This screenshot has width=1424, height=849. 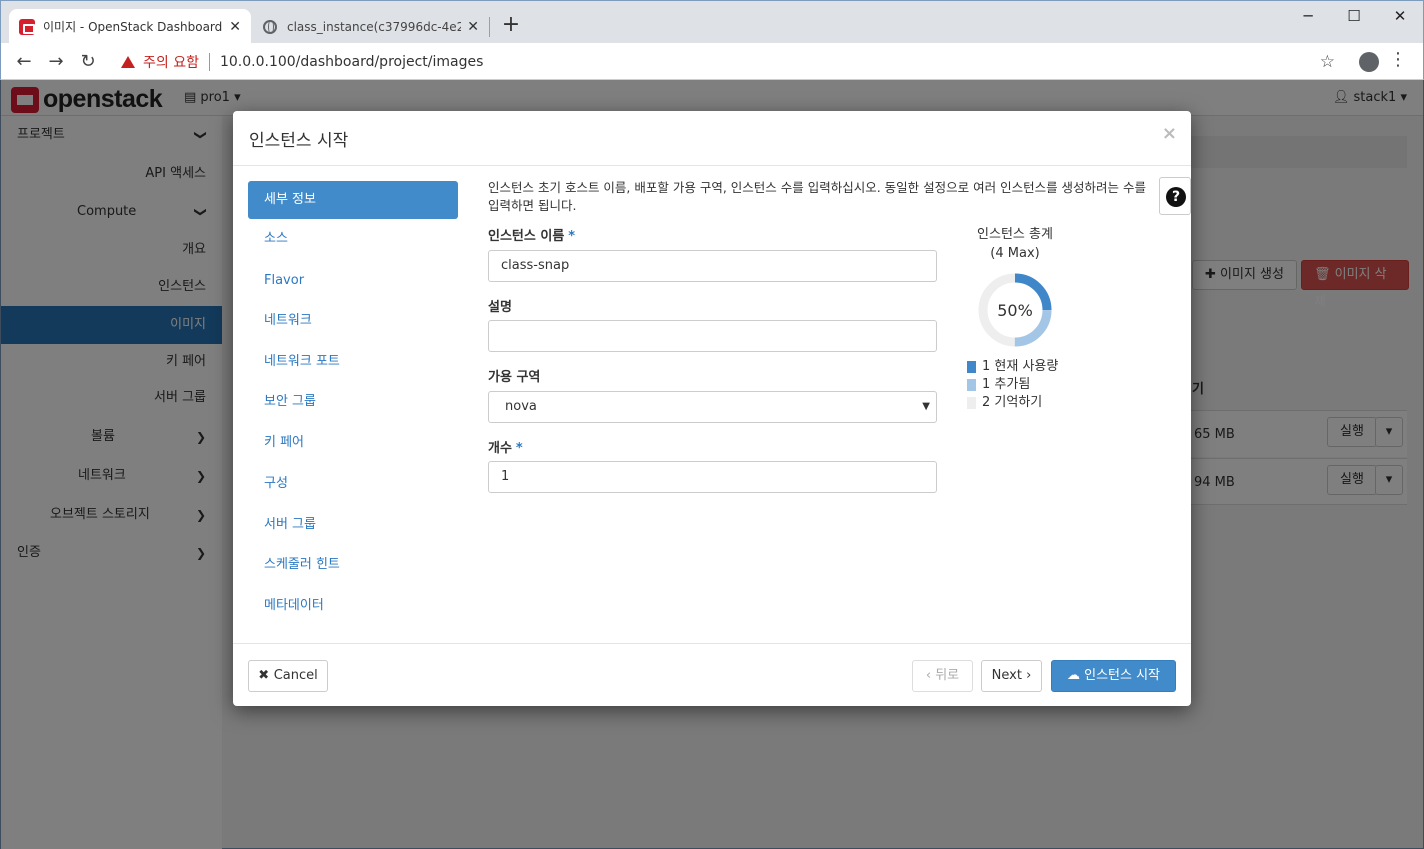 I want to click on wizard-step-scheduler-hints: 스케줄러 힌트, so click(x=353, y=565).